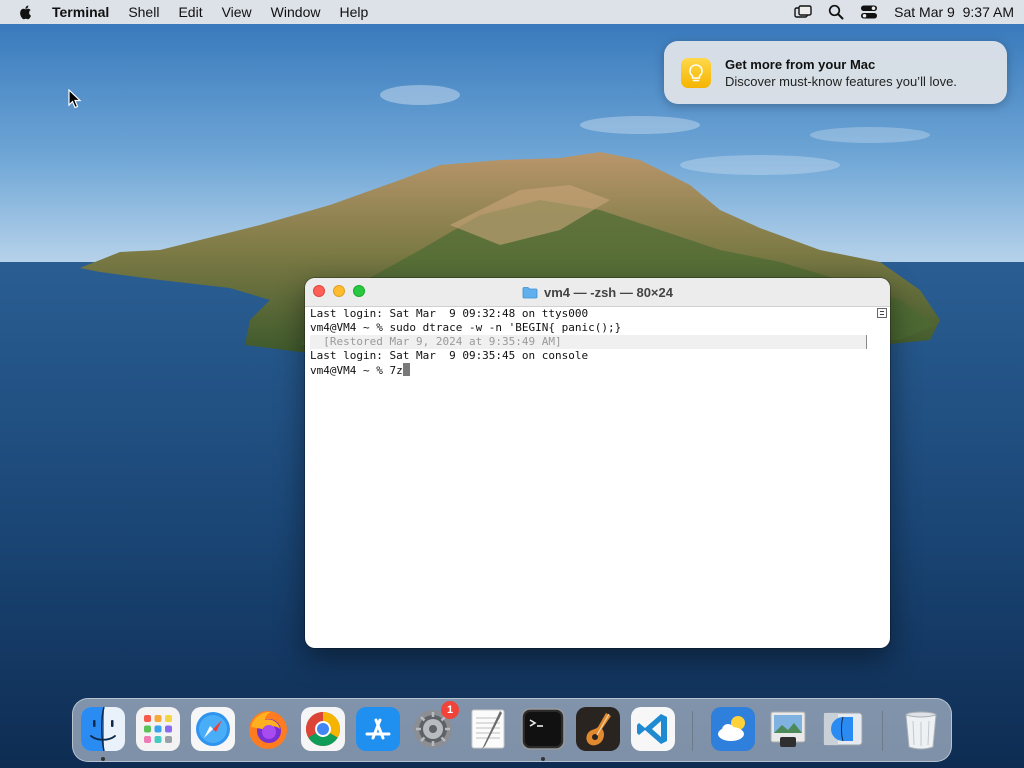  Describe the element at coordinates (921, 729) in the screenshot. I see `trash-icon` at that location.